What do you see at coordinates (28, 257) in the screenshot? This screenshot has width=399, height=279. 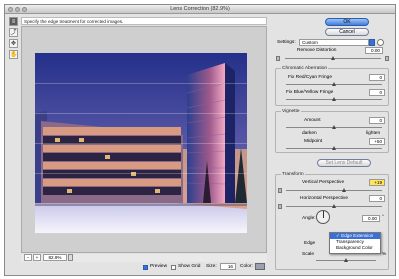 I see `zoom-out-button: −` at bounding box center [28, 257].